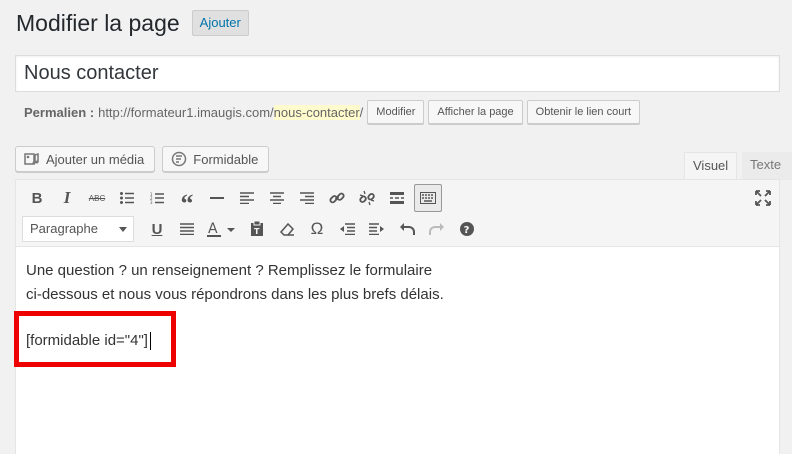 The image size is (792, 454). What do you see at coordinates (711, 166) in the screenshot?
I see `tab-visual: Visuel` at bounding box center [711, 166].